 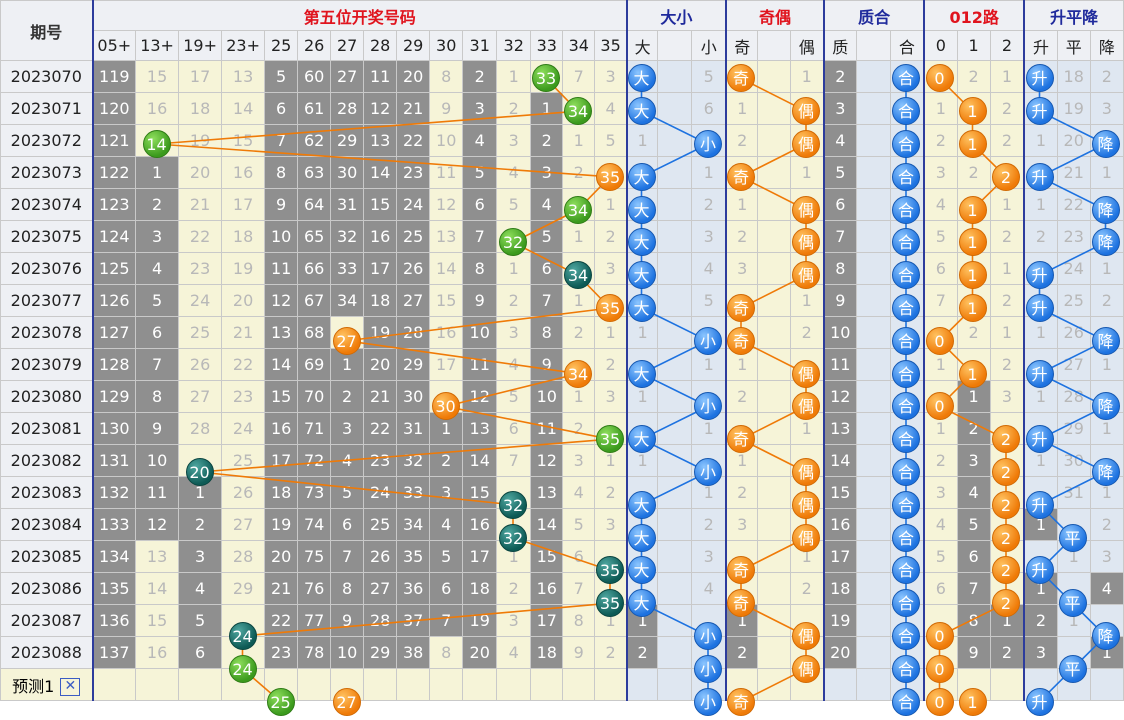 I want to click on grid-cell: 16, so click(x=157, y=652).